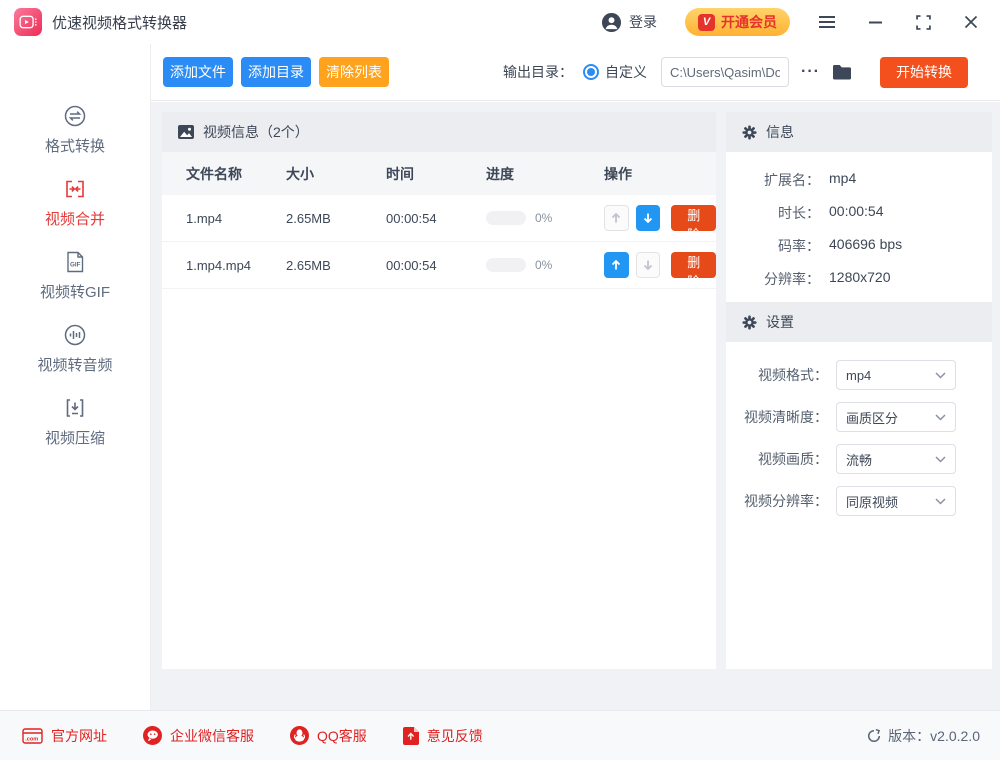 This screenshot has width=1000, height=760. Describe the element at coordinates (859, 375) in the screenshot. I see `select-value: mp4` at that location.